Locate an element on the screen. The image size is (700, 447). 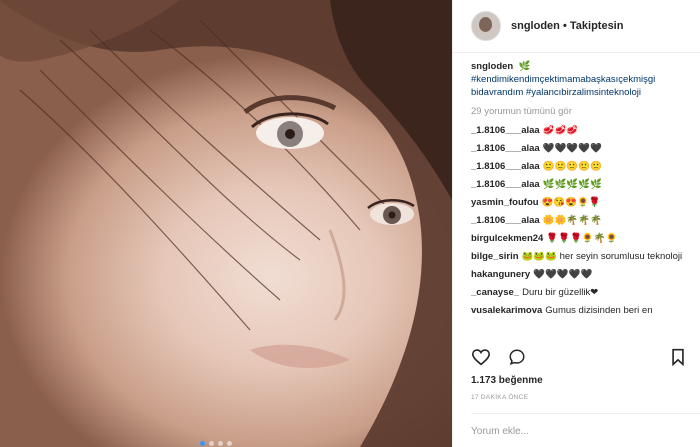
action-bar is located at coordinates (577, 357).